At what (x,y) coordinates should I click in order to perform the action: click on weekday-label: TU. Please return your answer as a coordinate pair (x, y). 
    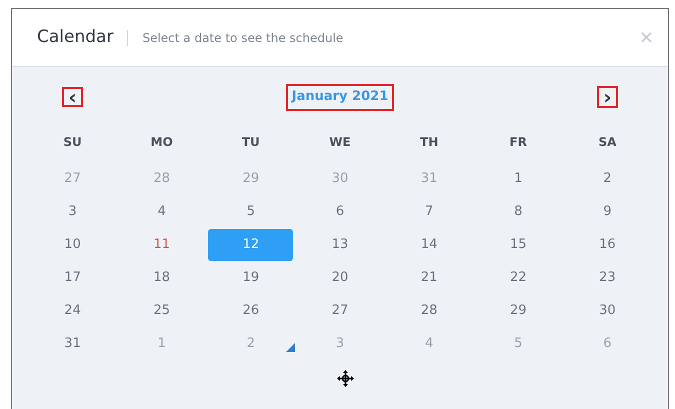
    Looking at the image, I should click on (251, 142).